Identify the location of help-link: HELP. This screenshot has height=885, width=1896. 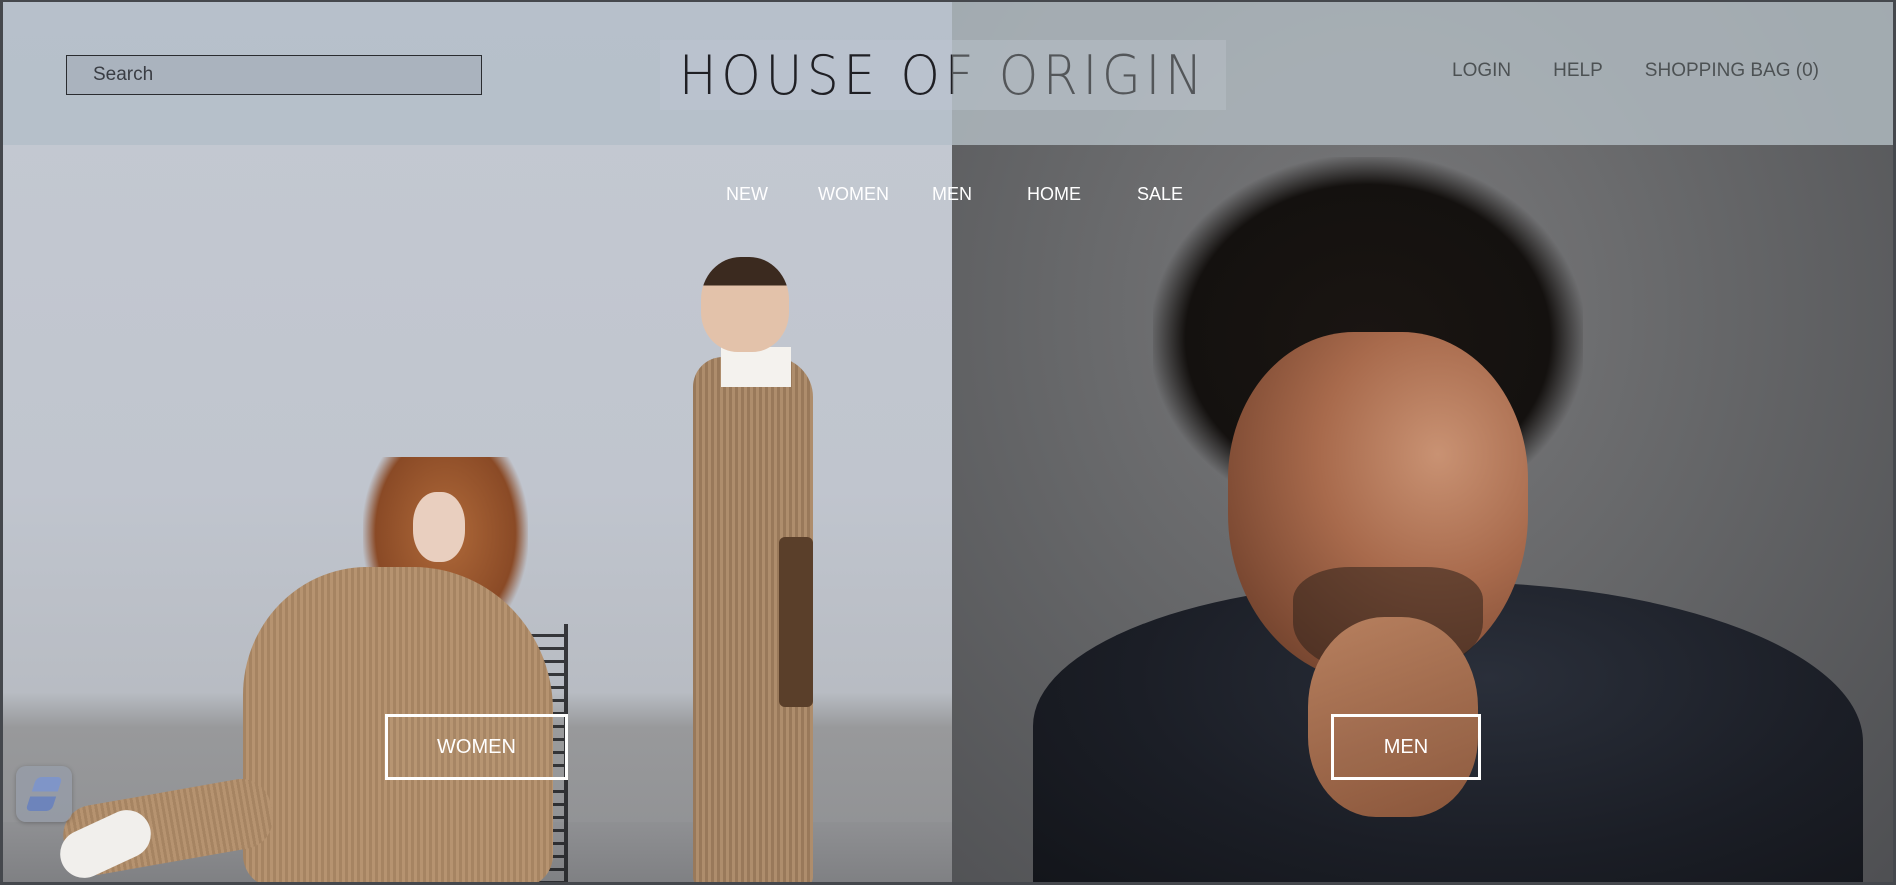
(1578, 71).